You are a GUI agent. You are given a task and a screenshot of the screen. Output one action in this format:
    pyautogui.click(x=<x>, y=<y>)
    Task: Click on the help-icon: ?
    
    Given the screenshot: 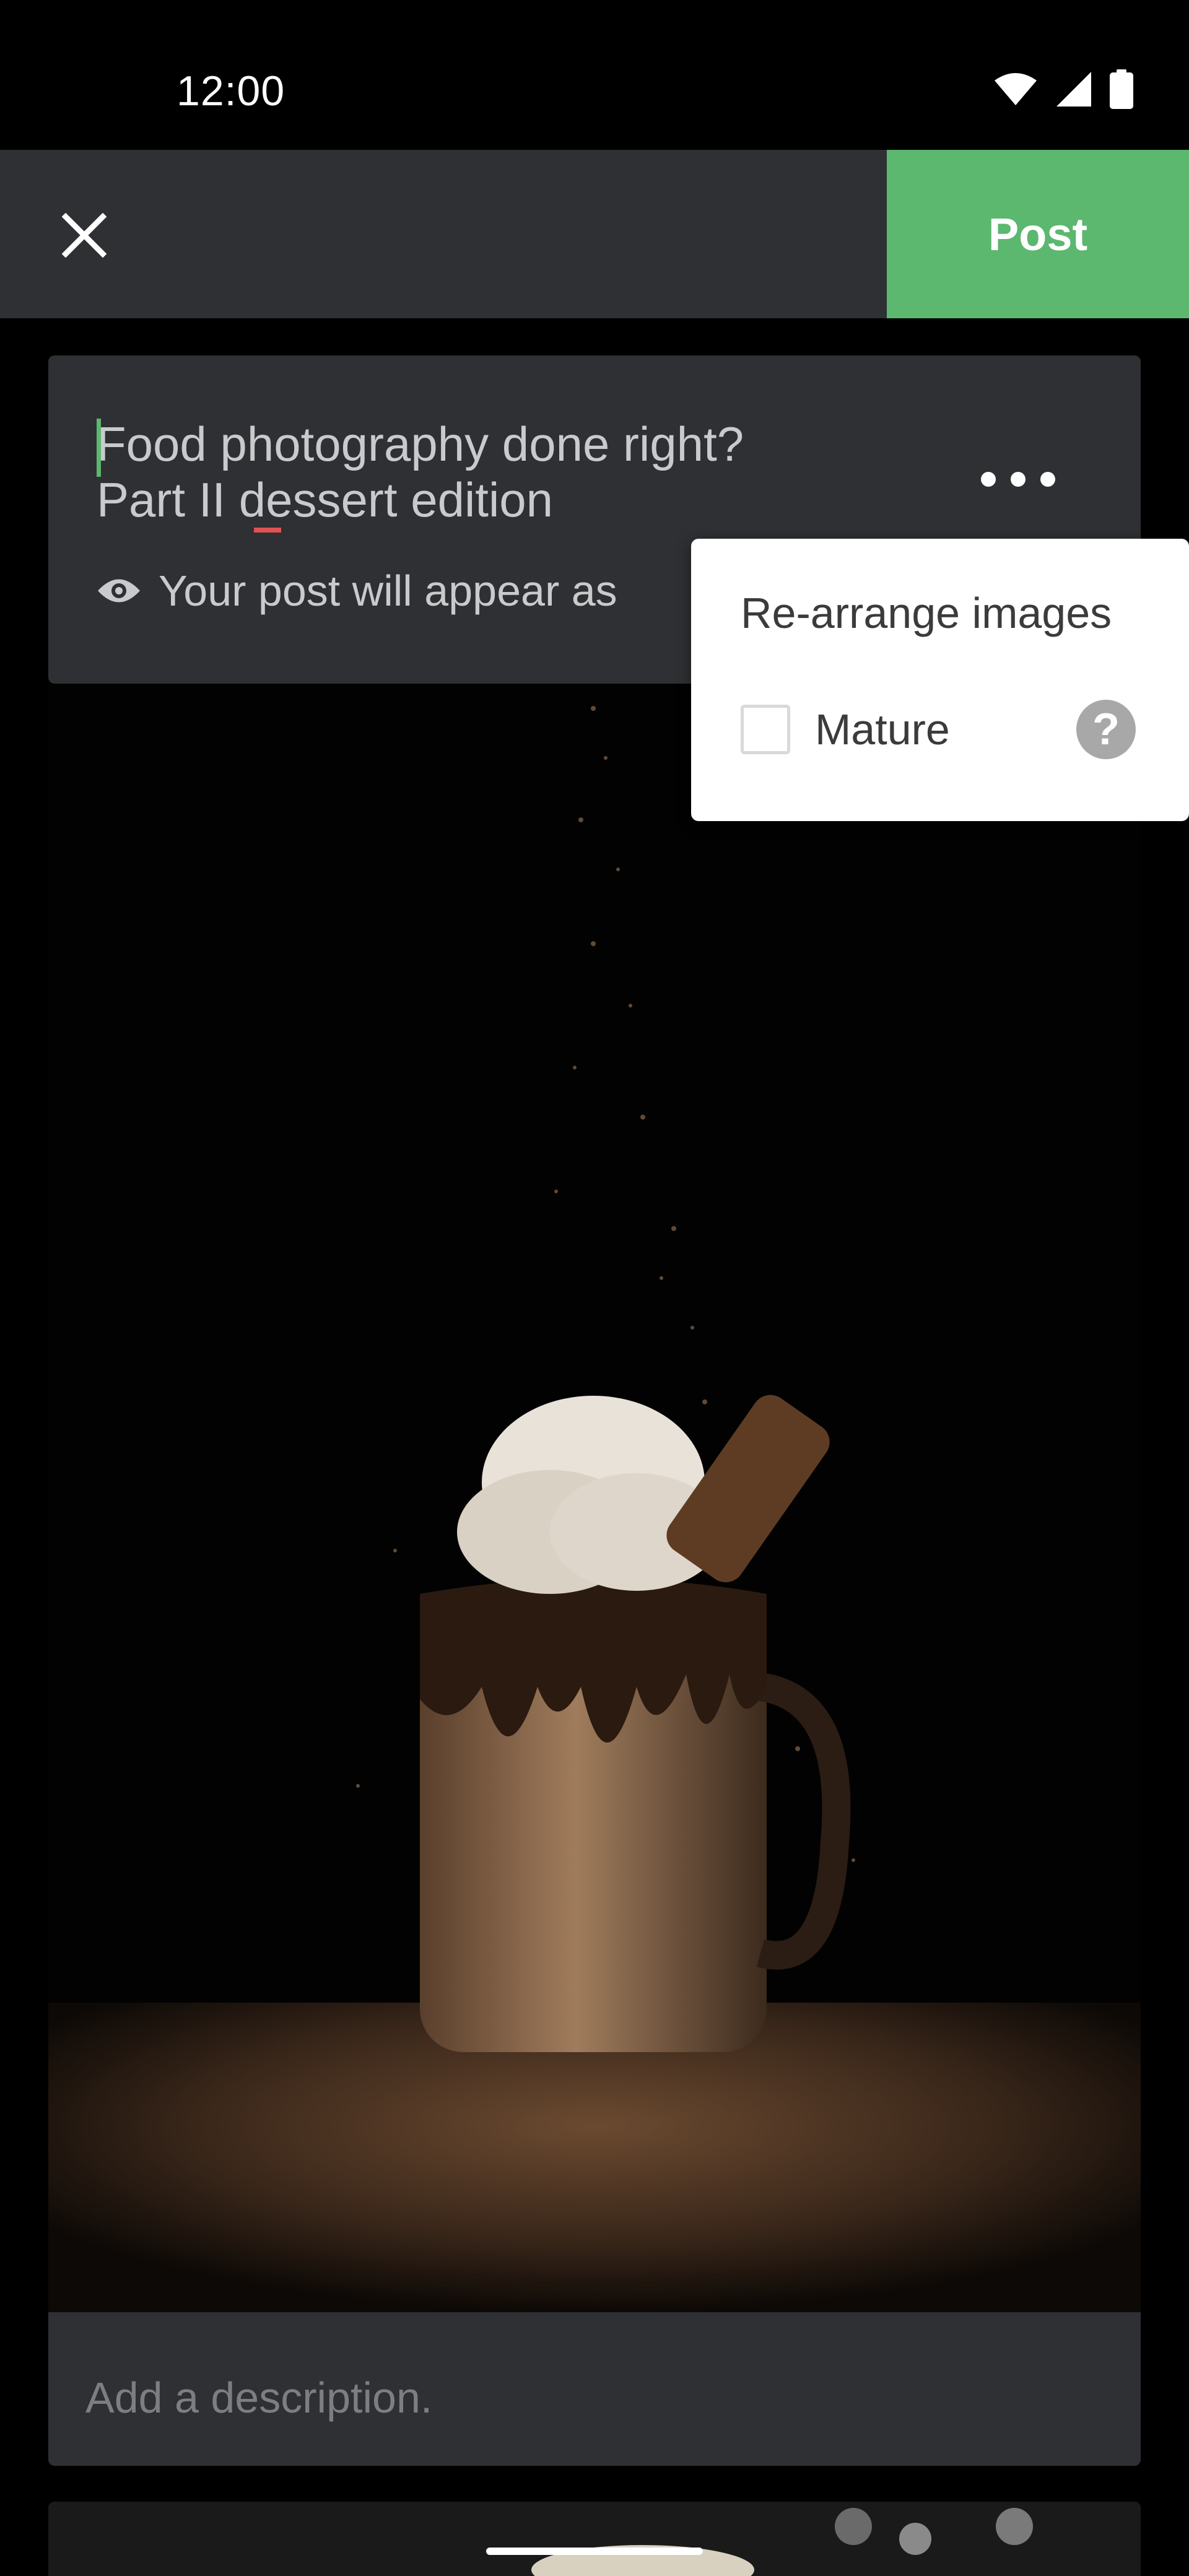 What is the action you would take?
    pyautogui.click(x=1106, y=729)
    